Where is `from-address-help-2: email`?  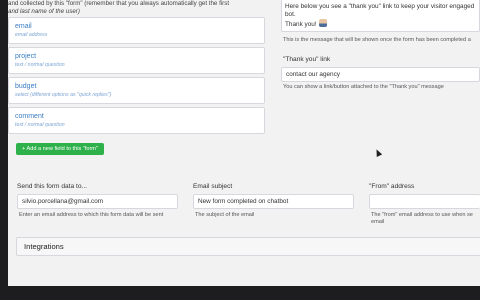 from-address-help-2: email is located at coordinates (378, 222).